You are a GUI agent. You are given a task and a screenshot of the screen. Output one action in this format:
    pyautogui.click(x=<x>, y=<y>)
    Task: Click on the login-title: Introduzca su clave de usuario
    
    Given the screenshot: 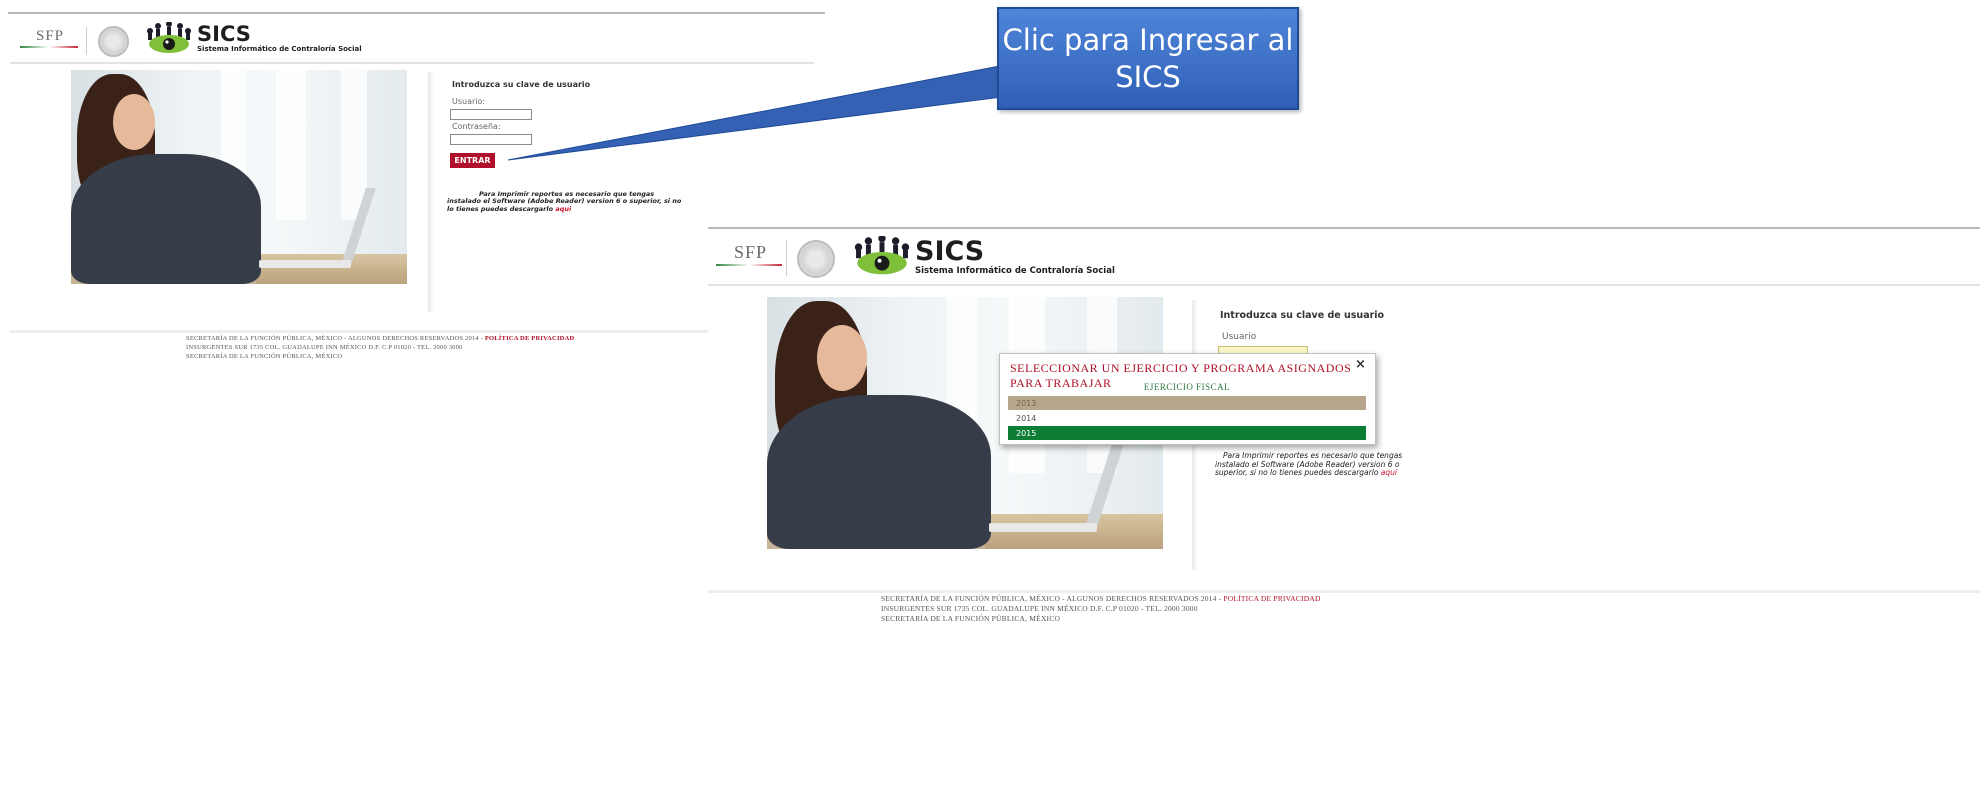 What is the action you would take?
    pyautogui.click(x=1302, y=315)
    